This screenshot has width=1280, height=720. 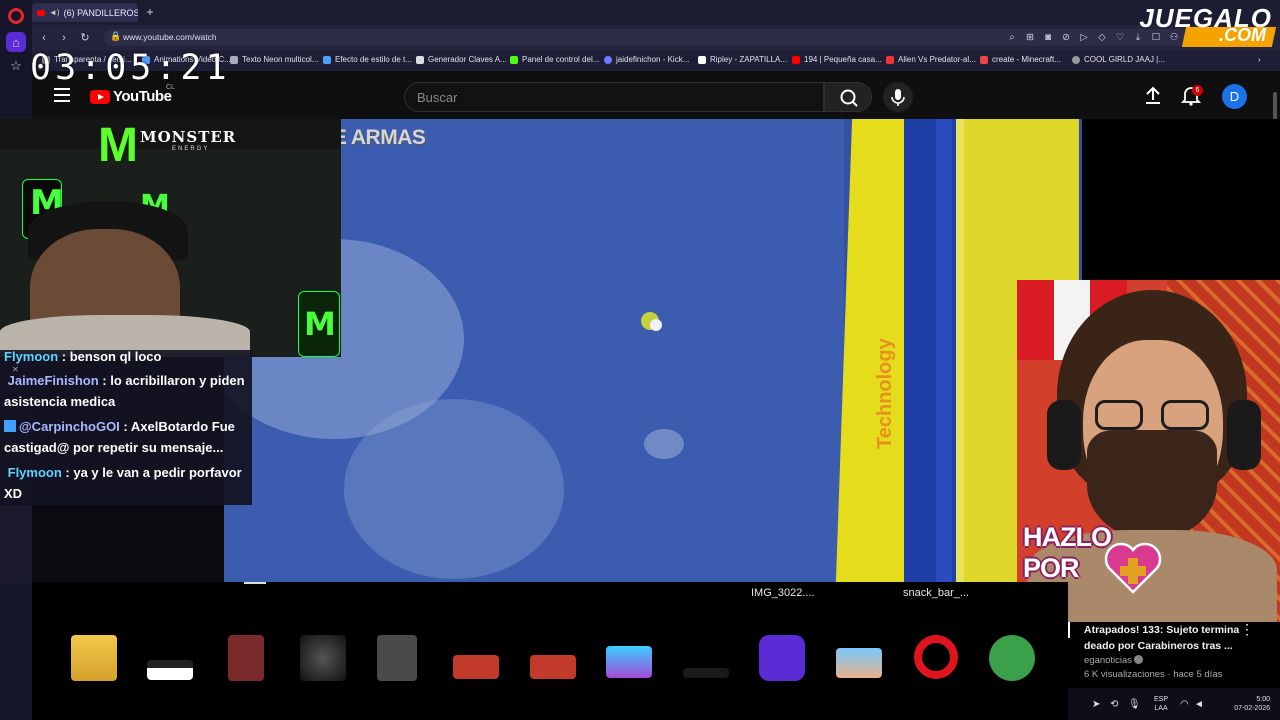 I want to click on youtube-logo: YouTube, so click(x=131, y=96).